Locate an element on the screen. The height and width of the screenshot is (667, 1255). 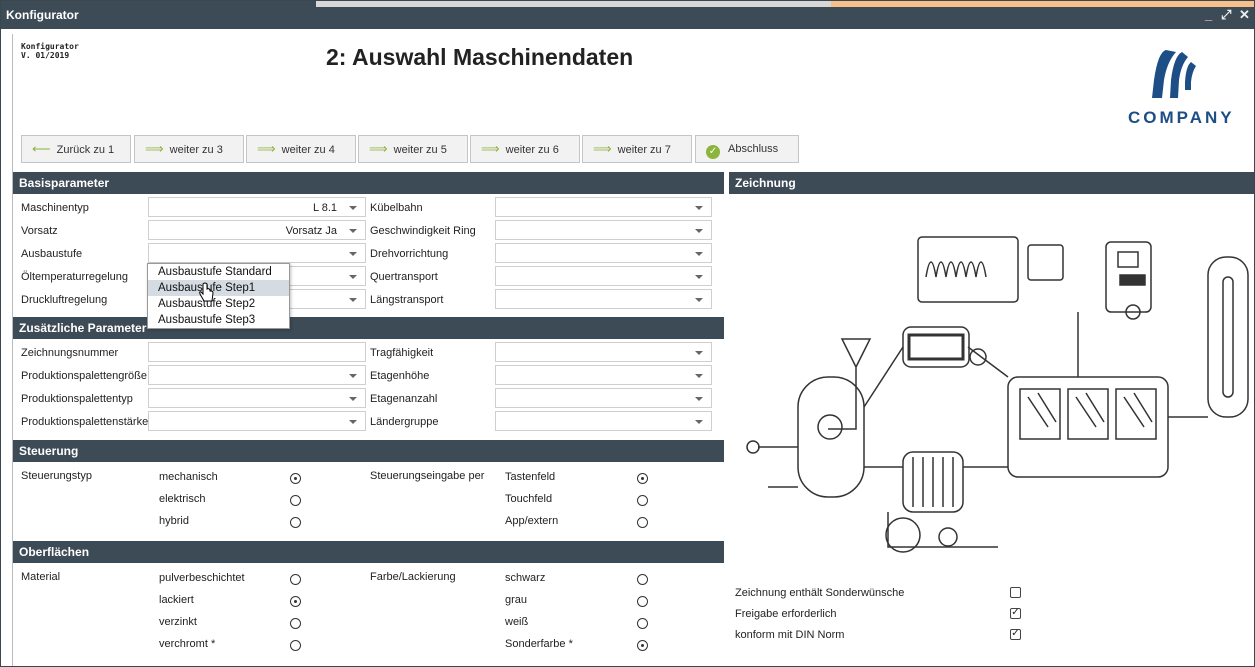
label-maschinentyp: Maschinentyp is located at coordinates (55, 208).